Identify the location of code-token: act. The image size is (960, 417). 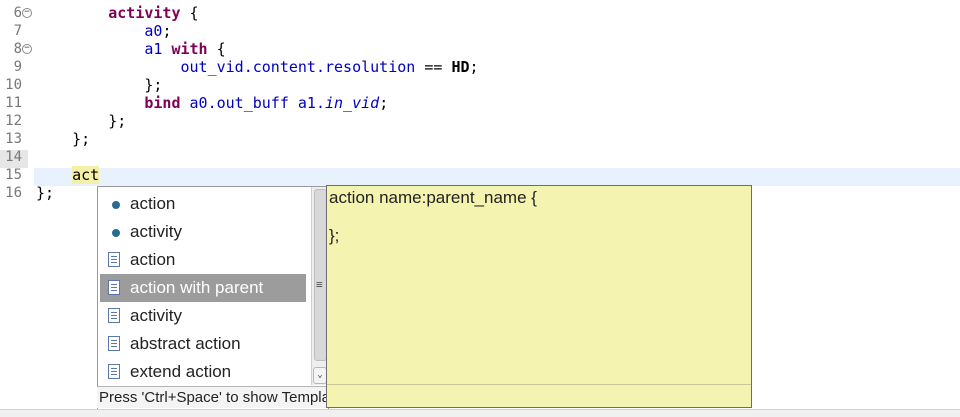
(86, 175).